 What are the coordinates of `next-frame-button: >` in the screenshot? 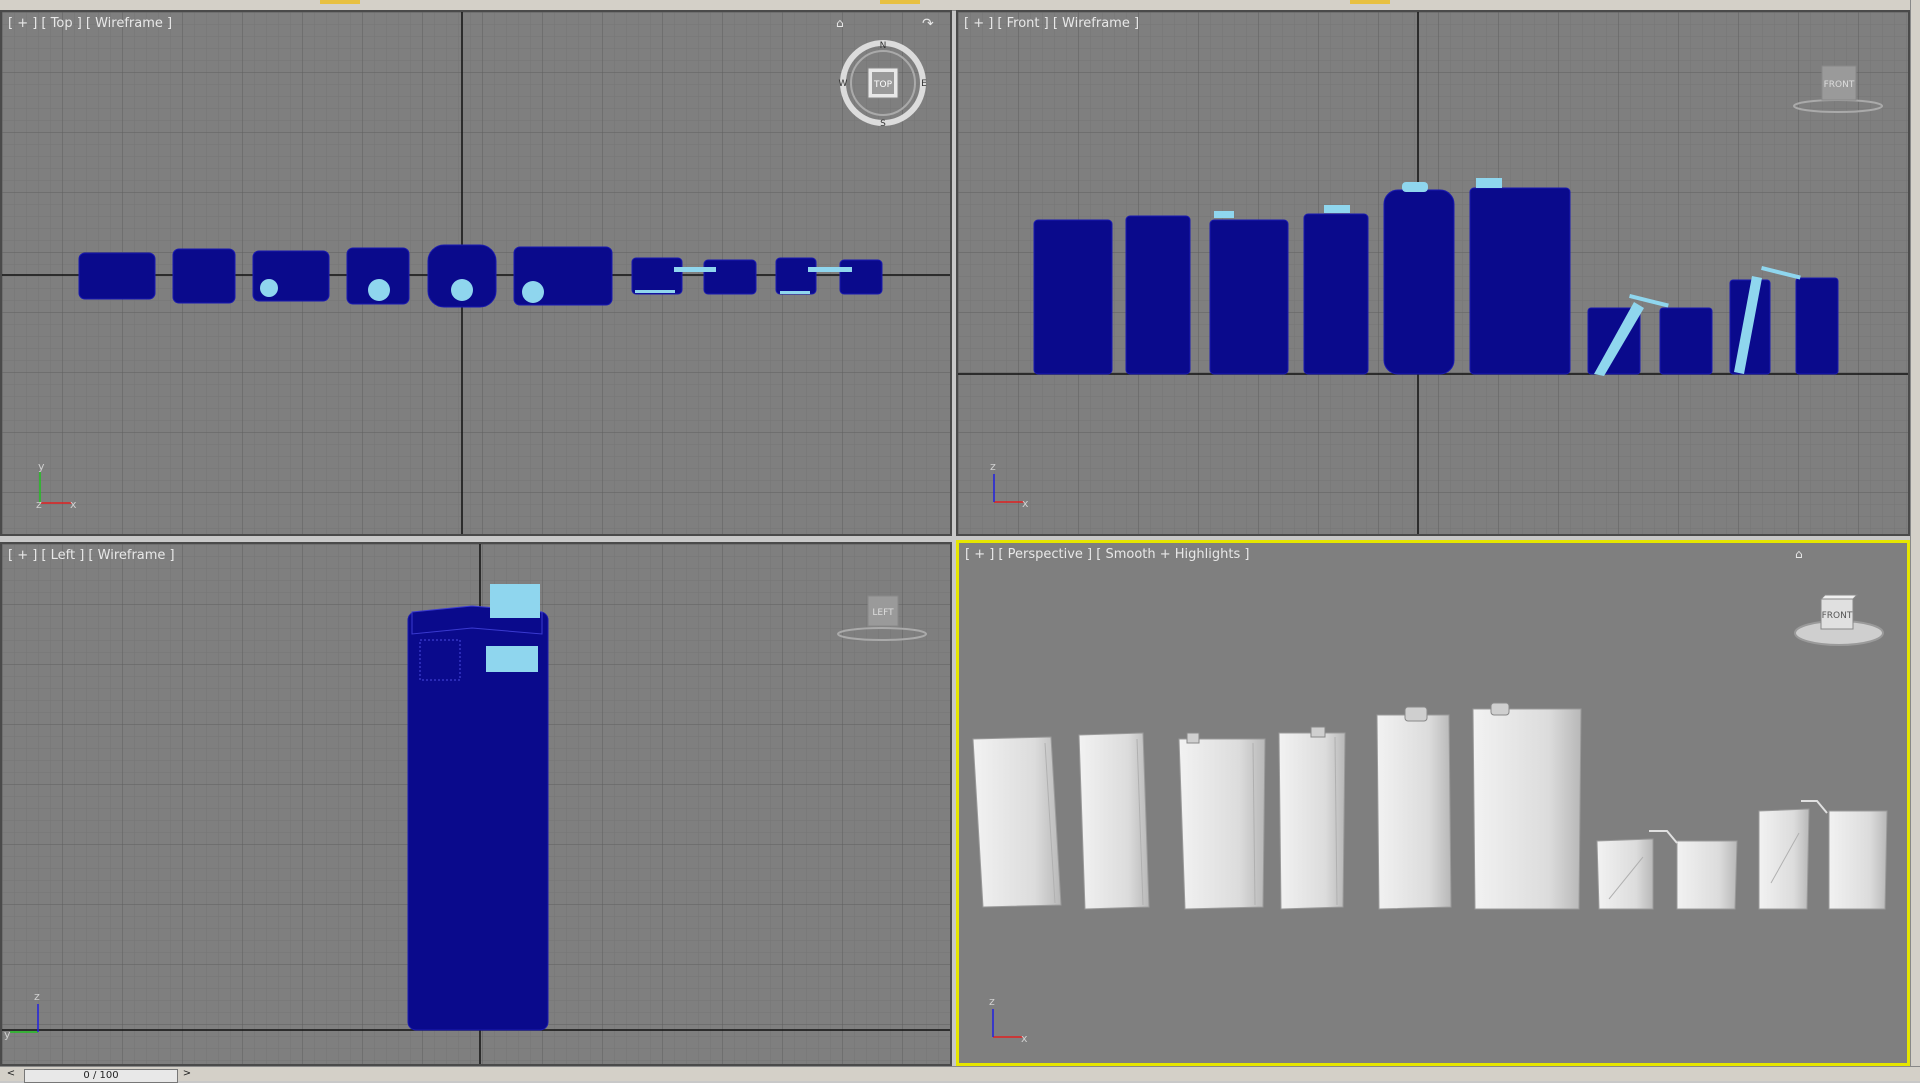 It's located at (187, 1074).